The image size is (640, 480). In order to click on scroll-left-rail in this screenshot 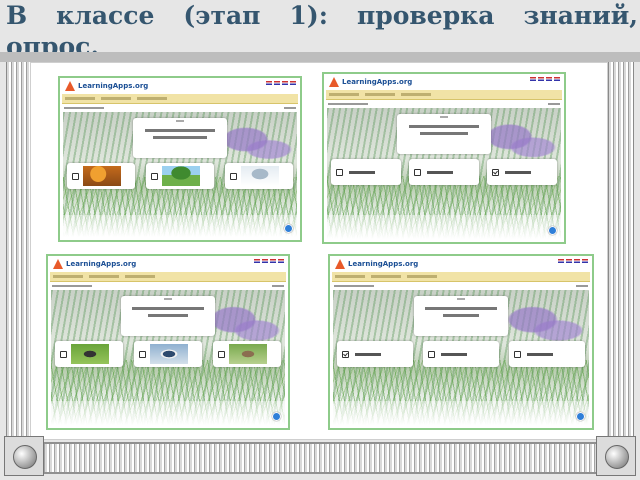, I will do `click(19, 251)`.